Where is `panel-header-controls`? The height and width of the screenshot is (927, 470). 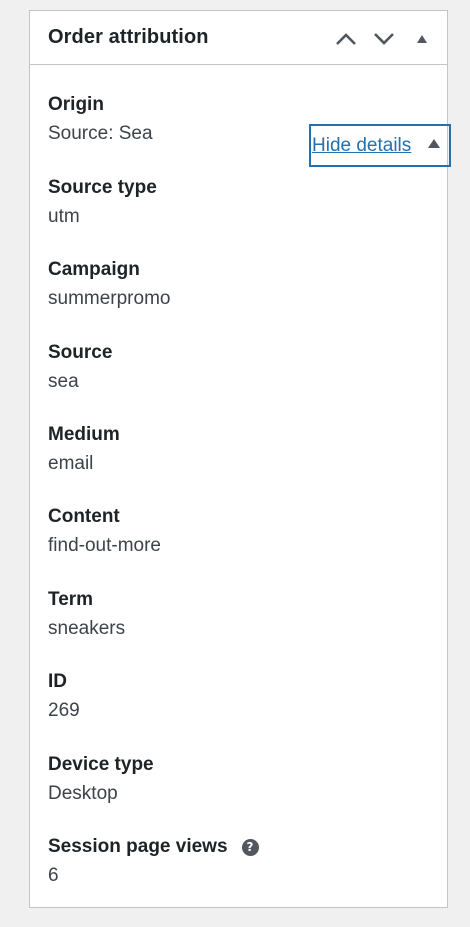 panel-header-controls is located at coordinates (380, 39).